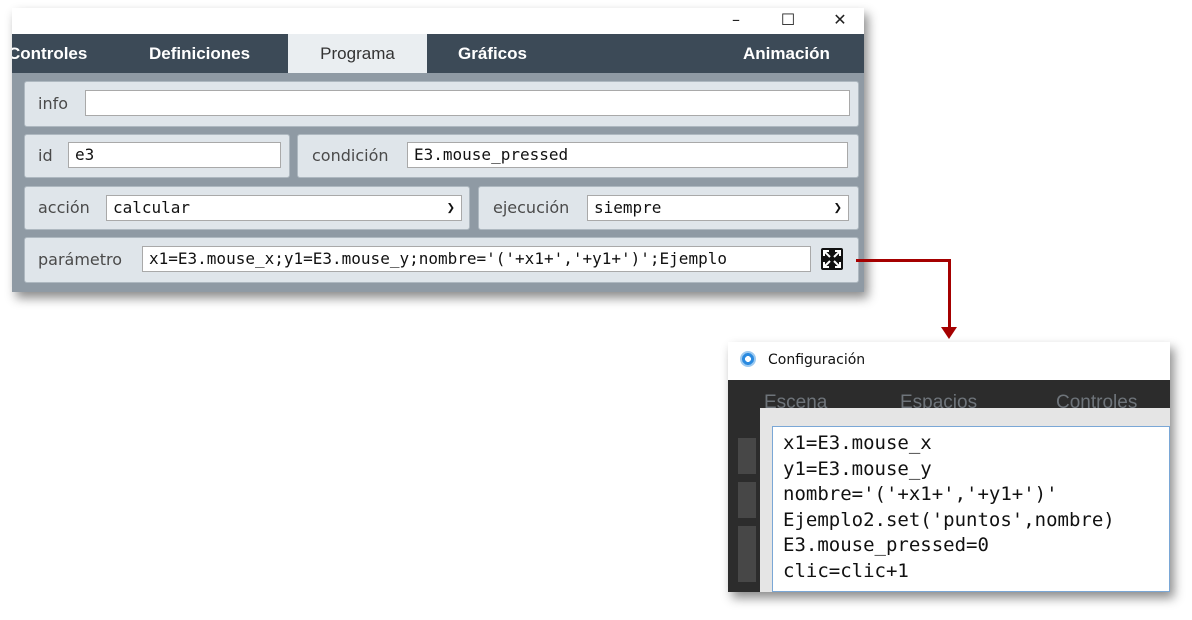 This screenshot has width=1192, height=620. I want to click on code-line: nombre='('+x1+','+y1+')', so click(920, 494).